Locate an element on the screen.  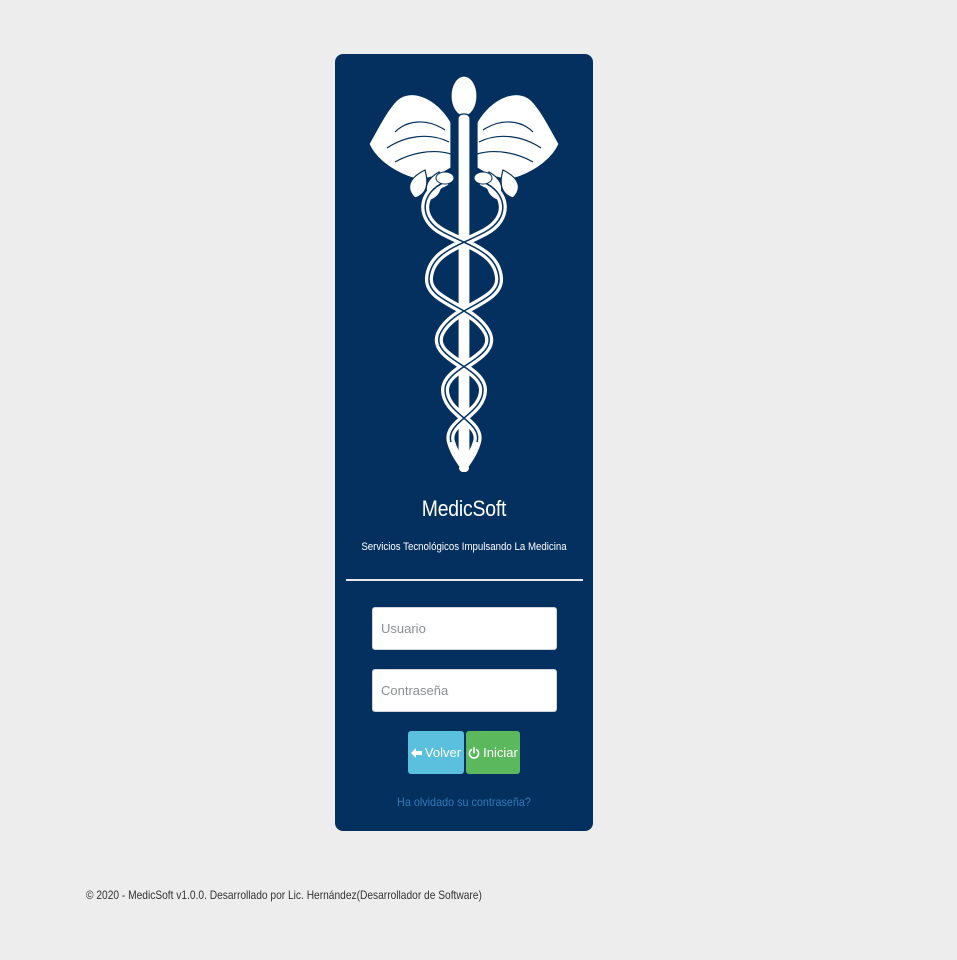
divider is located at coordinates (464, 580).